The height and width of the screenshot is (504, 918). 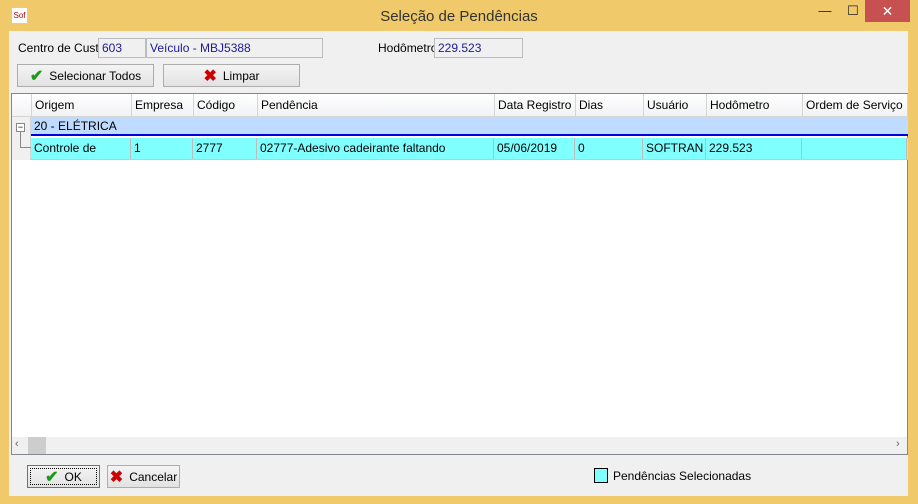 What do you see at coordinates (62, 48) in the screenshot?
I see `centro-custo-label: Centro de Custo` at bounding box center [62, 48].